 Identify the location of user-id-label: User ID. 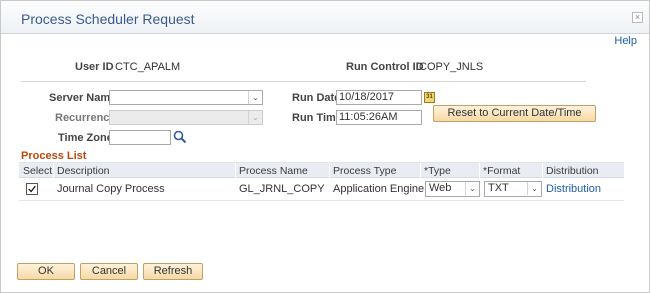
(94, 67).